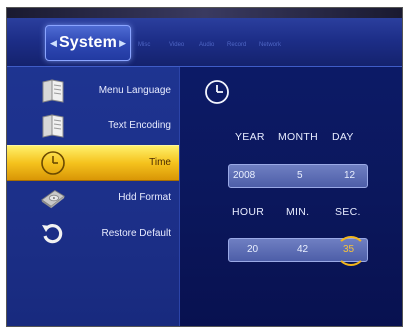 Image resolution: width=406 pixels, height=329 pixels. Describe the element at coordinates (343, 137) in the screenshot. I see `day-header: DAY` at that location.